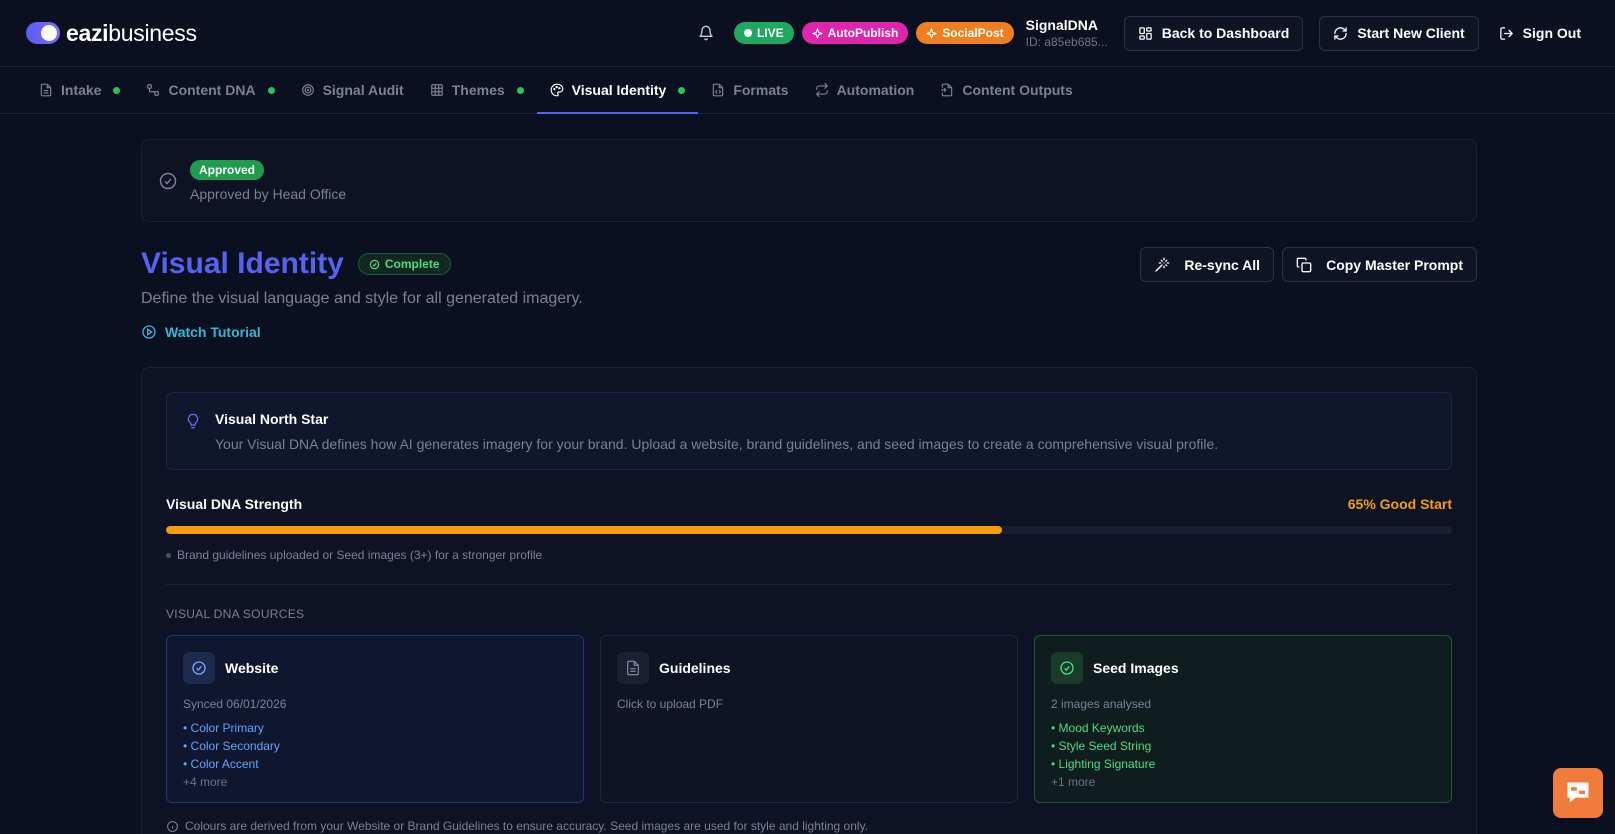 The width and height of the screenshot is (1615, 834). What do you see at coordinates (477, 90) in the screenshot?
I see `tab-themes: Themes` at bounding box center [477, 90].